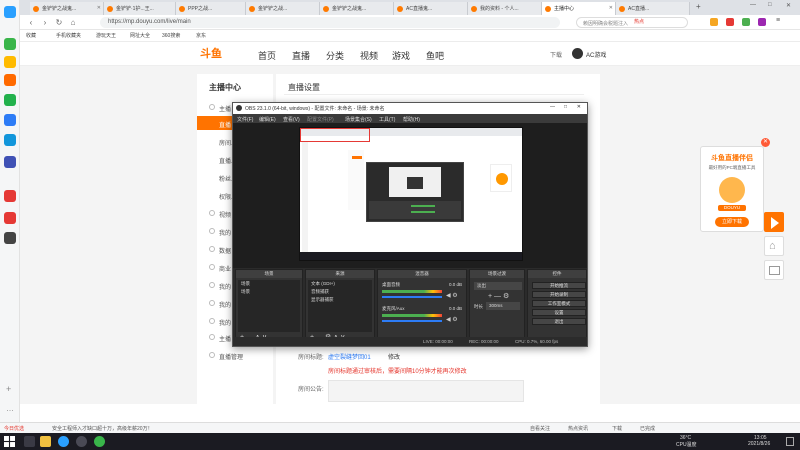  I want to click on bookmark-item: 游玩天王, so click(106, 35).